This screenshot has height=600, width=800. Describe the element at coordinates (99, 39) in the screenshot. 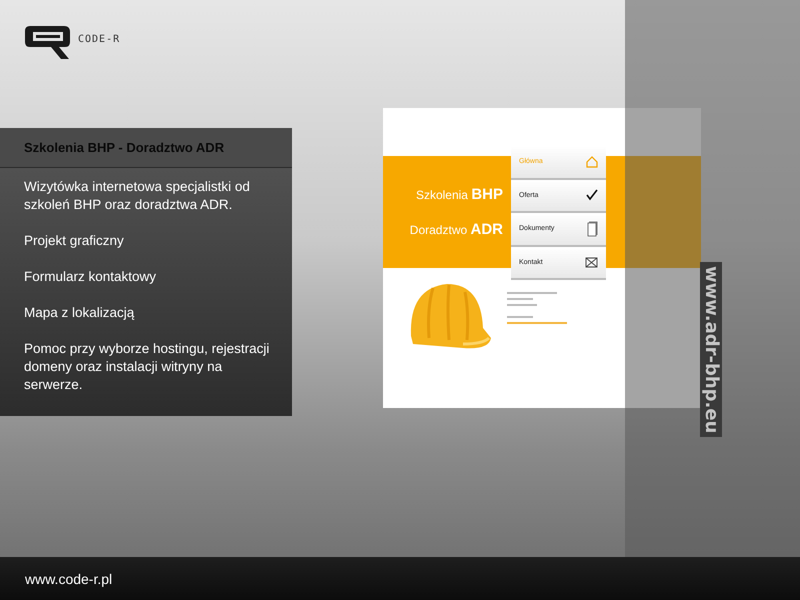

I see `logo-text: CODE-R` at that location.